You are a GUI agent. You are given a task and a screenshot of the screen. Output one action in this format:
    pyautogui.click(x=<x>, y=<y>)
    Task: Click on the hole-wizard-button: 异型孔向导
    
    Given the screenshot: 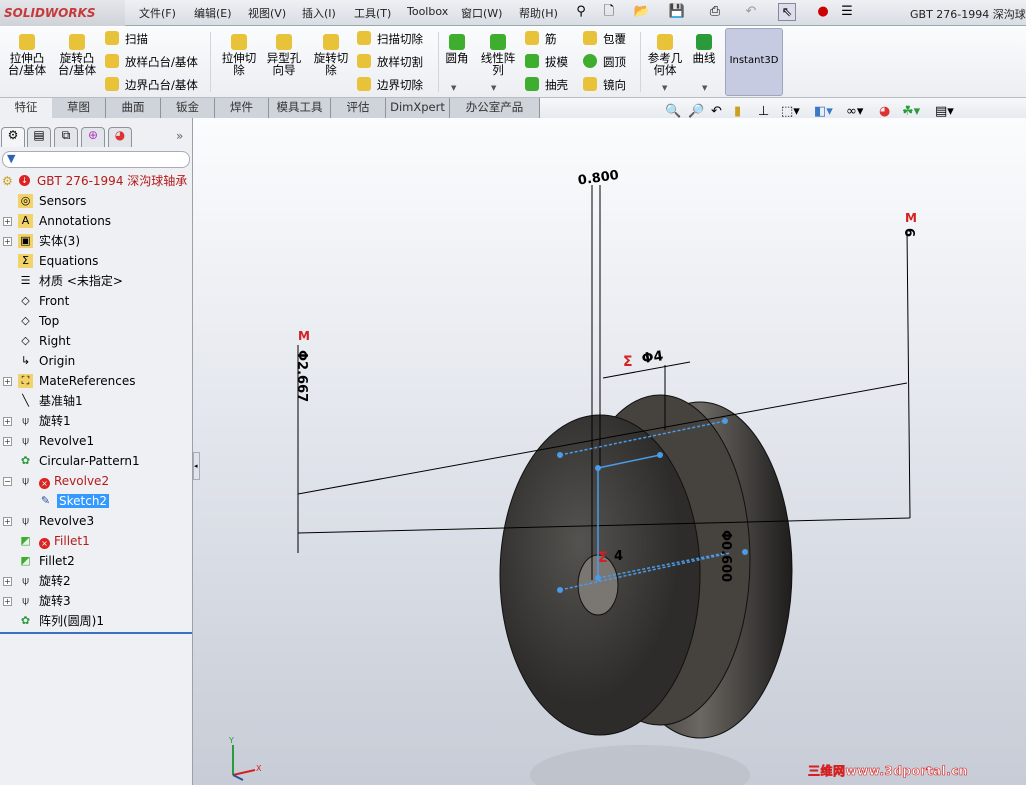 What is the action you would take?
    pyautogui.click(x=284, y=55)
    